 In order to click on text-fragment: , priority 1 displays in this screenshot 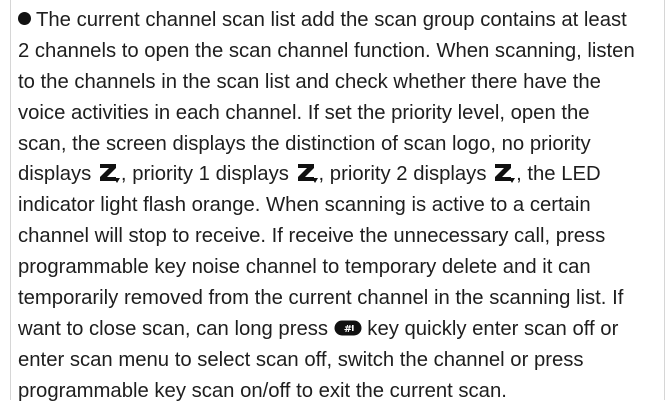, I will do `click(207, 174)`.